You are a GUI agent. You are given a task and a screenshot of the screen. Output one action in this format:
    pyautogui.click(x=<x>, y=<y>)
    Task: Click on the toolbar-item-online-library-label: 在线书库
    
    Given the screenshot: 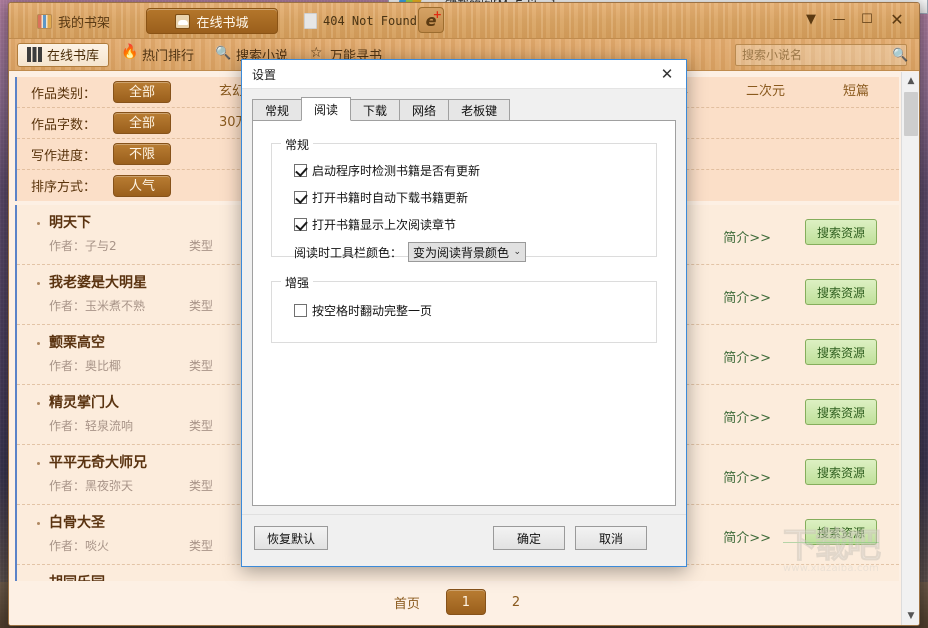 What is the action you would take?
    pyautogui.click(x=73, y=56)
    